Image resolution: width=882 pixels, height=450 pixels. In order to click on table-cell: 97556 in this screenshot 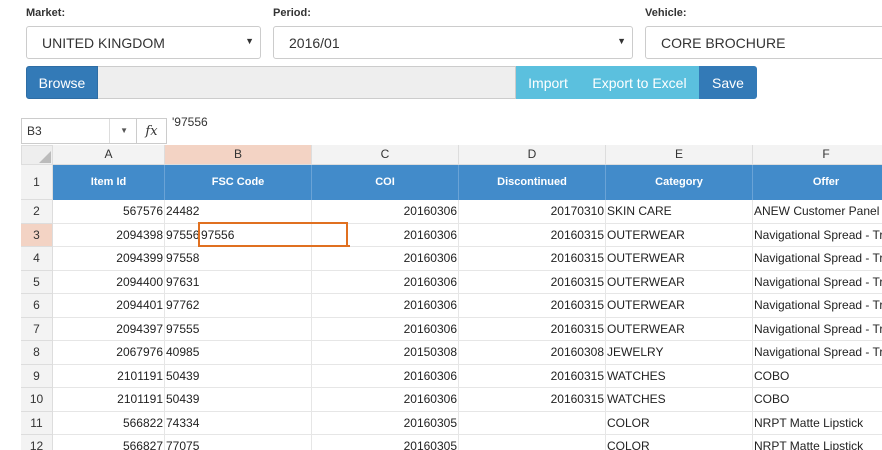, I will do `click(238, 235)`.